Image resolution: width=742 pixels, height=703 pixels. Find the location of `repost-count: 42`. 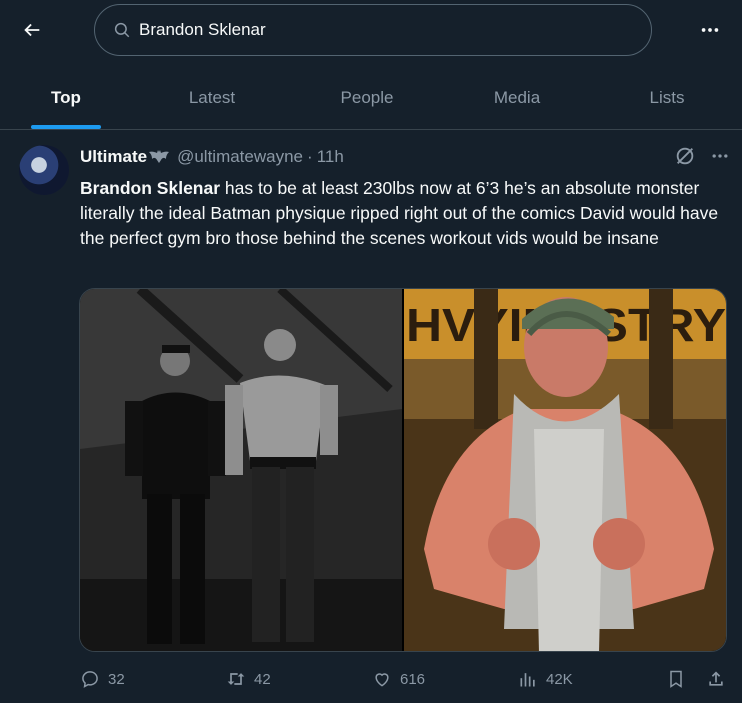

repost-count: 42 is located at coordinates (262, 679).